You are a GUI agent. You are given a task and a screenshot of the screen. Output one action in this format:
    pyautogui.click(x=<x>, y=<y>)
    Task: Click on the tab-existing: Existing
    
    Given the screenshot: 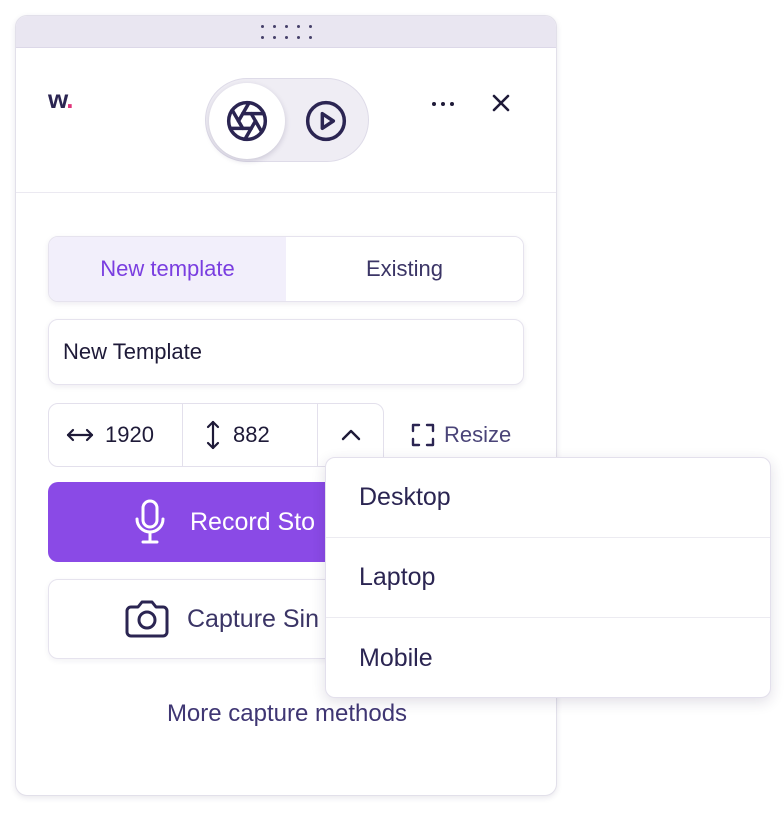 What is the action you would take?
    pyautogui.click(x=404, y=269)
    